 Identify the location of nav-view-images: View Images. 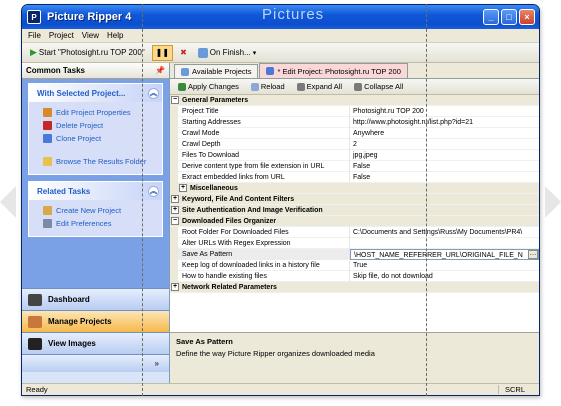
(95, 343).